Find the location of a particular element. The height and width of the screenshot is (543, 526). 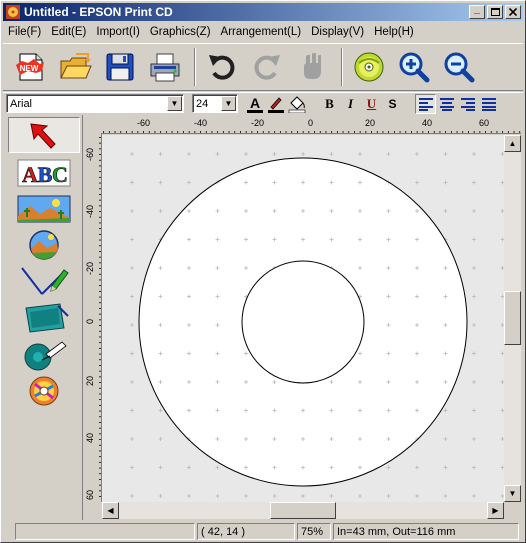

align-right-icon is located at coordinates (467, 104).